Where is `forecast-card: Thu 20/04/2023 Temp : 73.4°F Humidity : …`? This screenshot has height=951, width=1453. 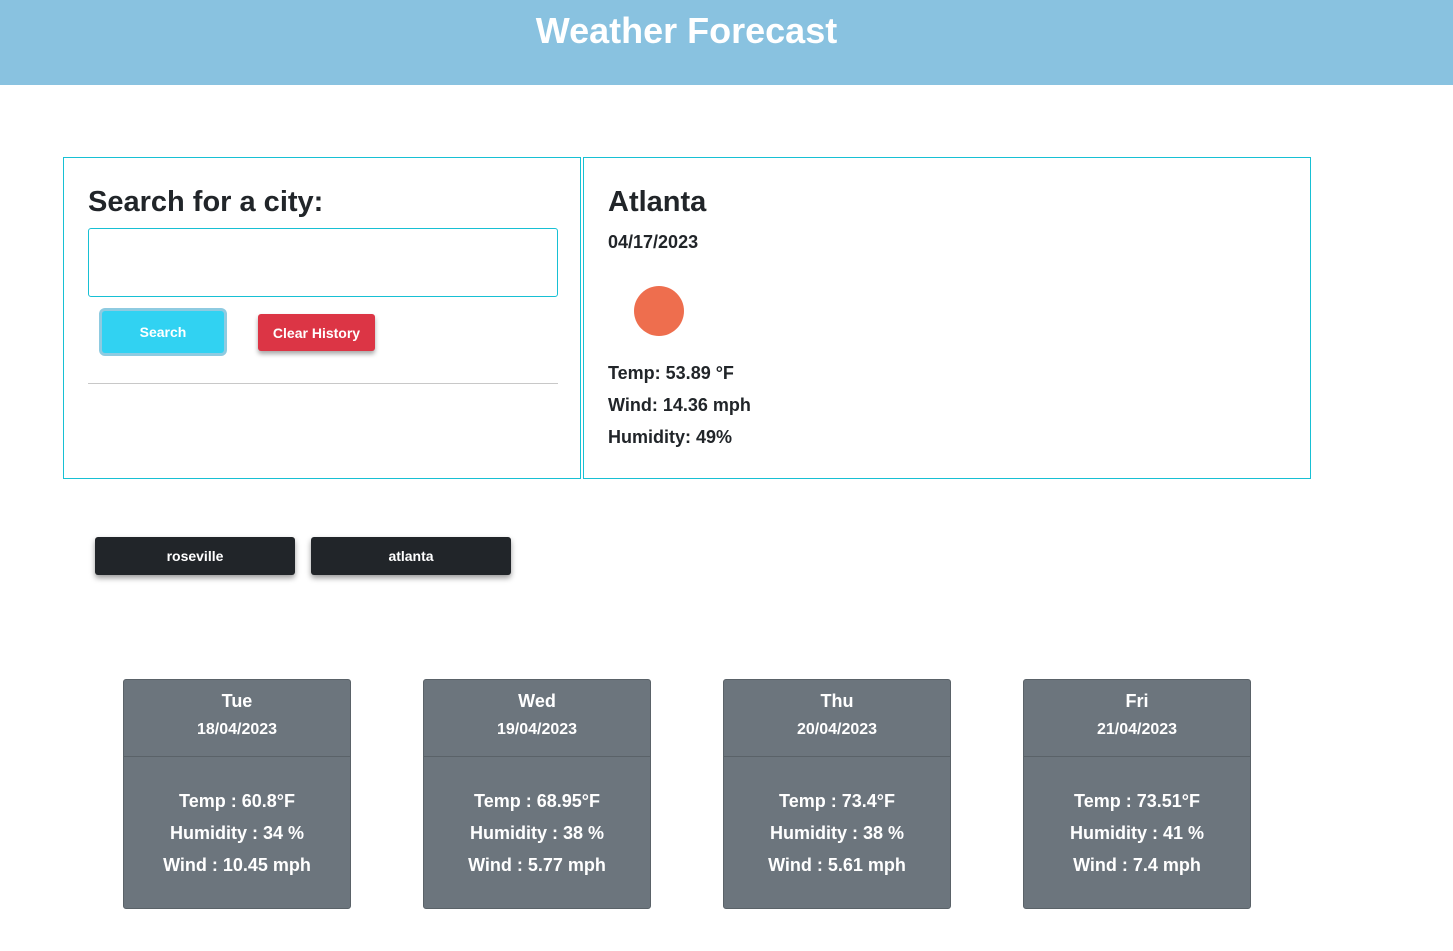 forecast-card: Thu 20/04/2023 Temp : 73.4°F Humidity : … is located at coordinates (837, 794).